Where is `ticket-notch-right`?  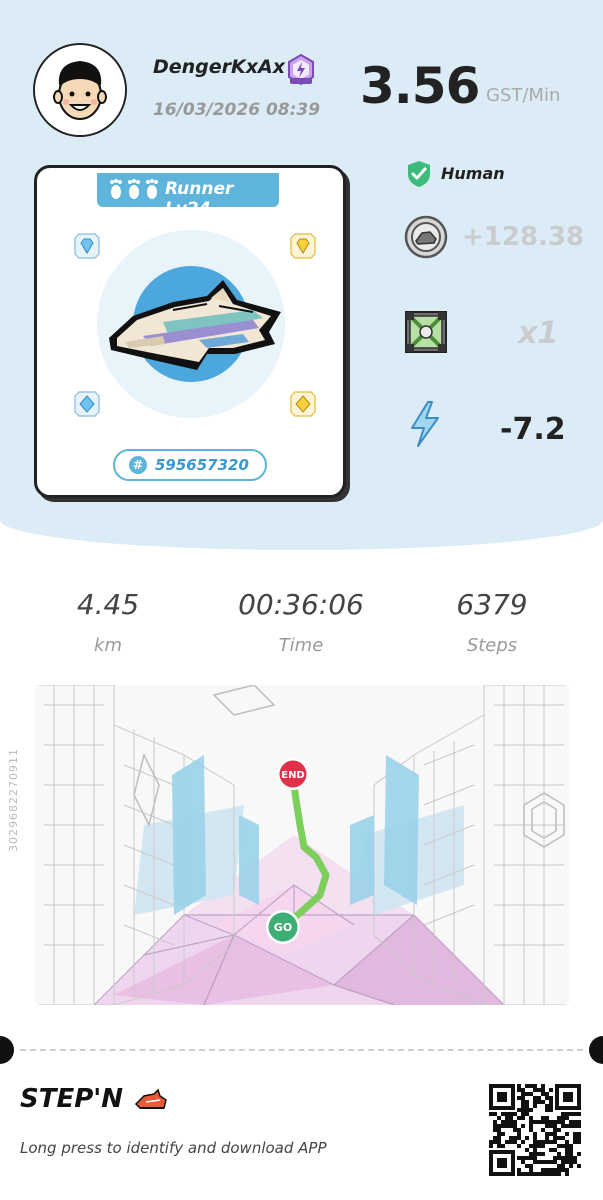 ticket-notch-right is located at coordinates (596, 1050).